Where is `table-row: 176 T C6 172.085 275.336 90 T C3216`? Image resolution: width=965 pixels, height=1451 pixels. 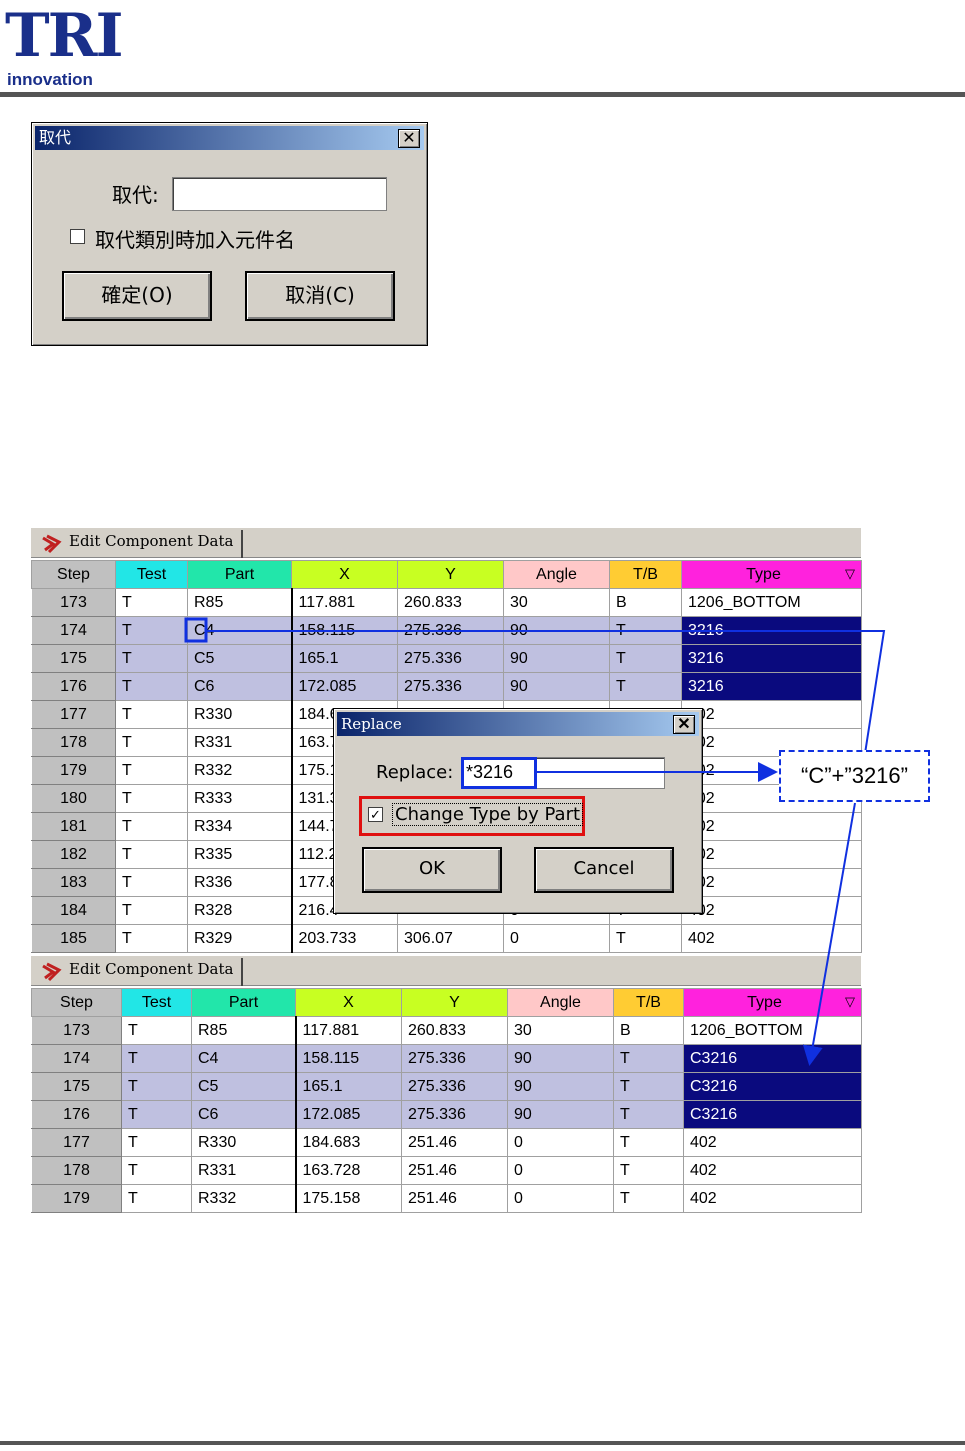
table-row: 176 T C6 172.085 275.336 90 T C3216 is located at coordinates (446, 1114).